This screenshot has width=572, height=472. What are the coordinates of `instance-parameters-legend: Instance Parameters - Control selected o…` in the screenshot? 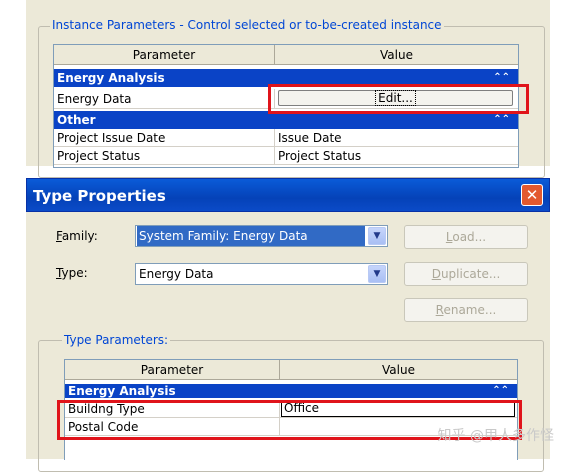 It's located at (247, 25).